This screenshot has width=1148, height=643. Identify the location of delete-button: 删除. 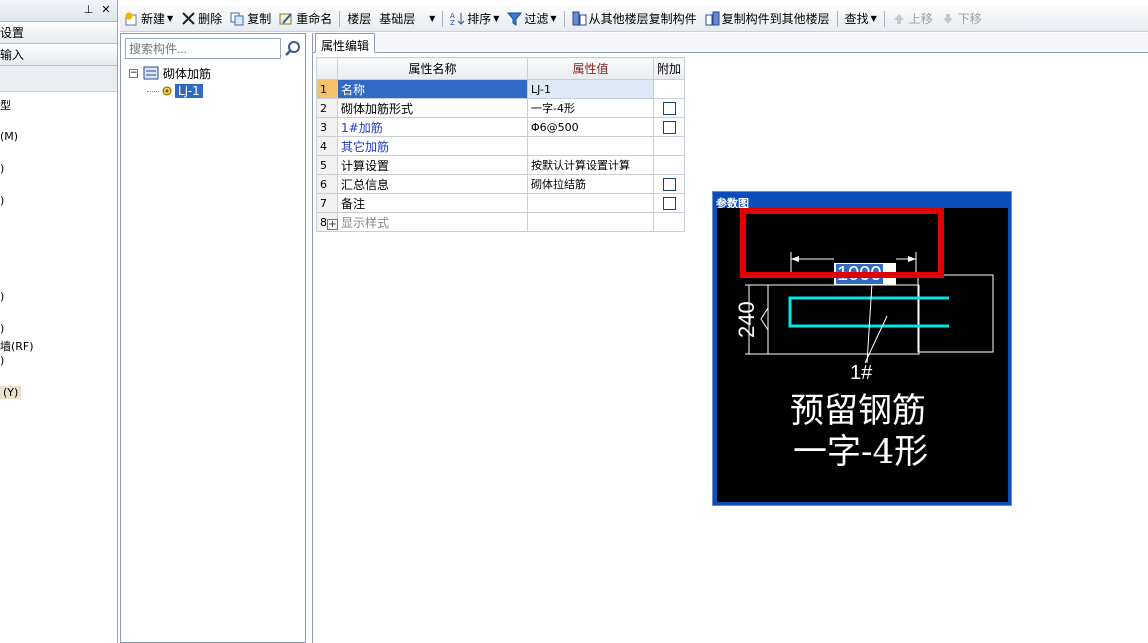
(201, 19).